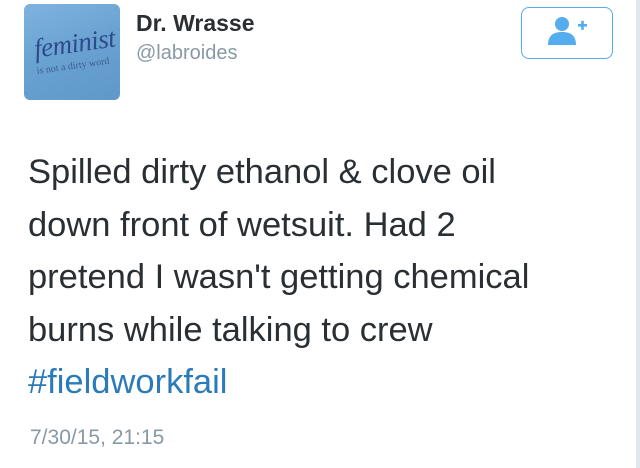 The height and width of the screenshot is (468, 640). Describe the element at coordinates (186, 53) in the screenshot. I see `user-handle: @labroides` at that location.